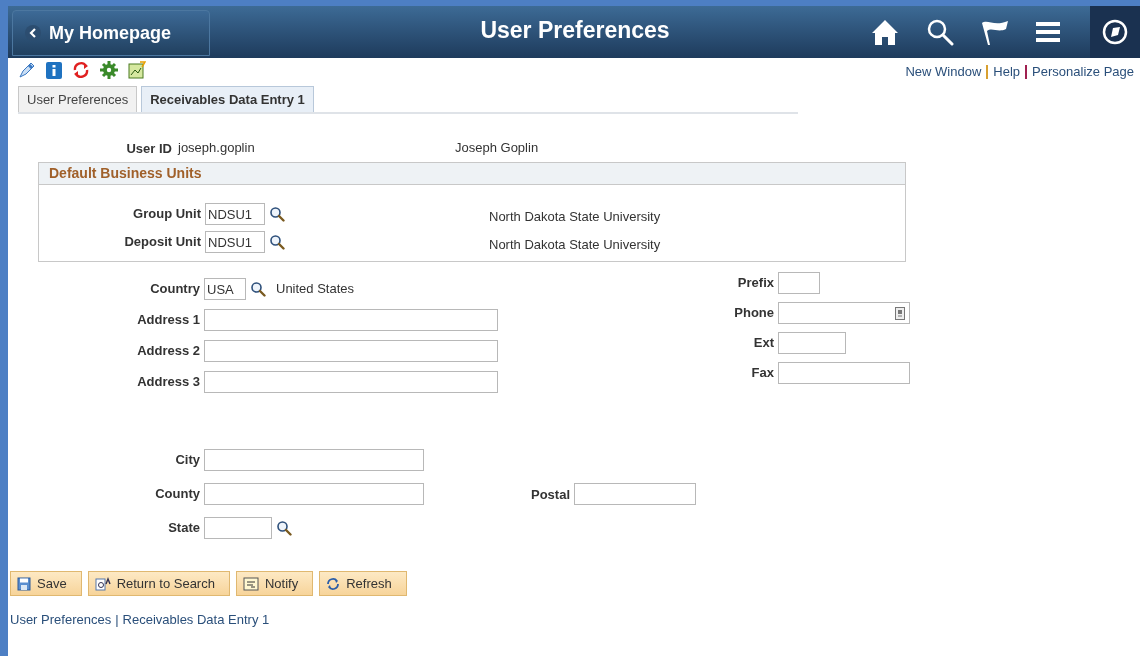 This screenshot has width=1140, height=656. I want to click on chart-icon, so click(137, 70).